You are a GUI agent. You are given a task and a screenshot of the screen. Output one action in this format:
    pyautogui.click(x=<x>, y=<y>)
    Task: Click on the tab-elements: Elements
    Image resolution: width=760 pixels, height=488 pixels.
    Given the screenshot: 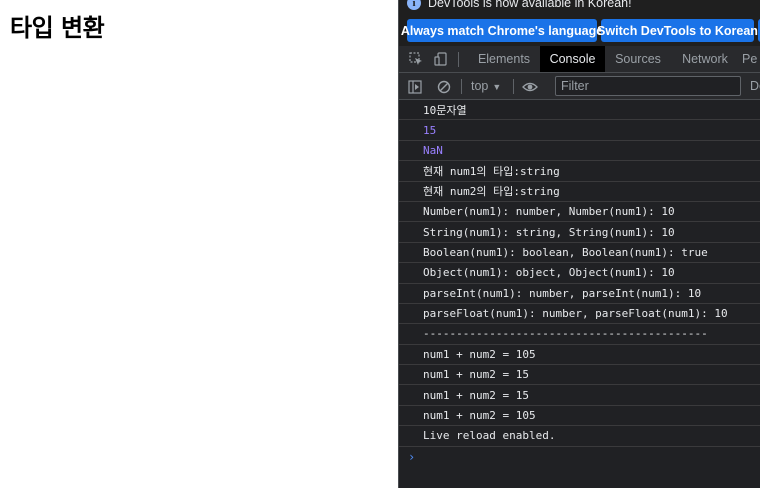 What is the action you would take?
    pyautogui.click(x=504, y=59)
    